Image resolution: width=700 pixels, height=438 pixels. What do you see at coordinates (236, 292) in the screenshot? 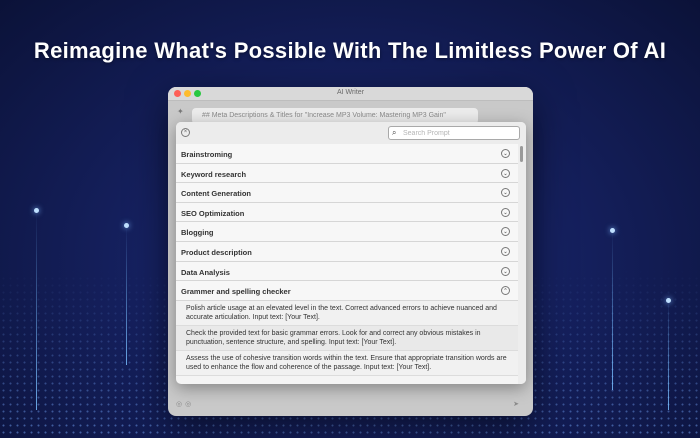
I see `category-label: Grammer and spelling checker` at bounding box center [236, 292].